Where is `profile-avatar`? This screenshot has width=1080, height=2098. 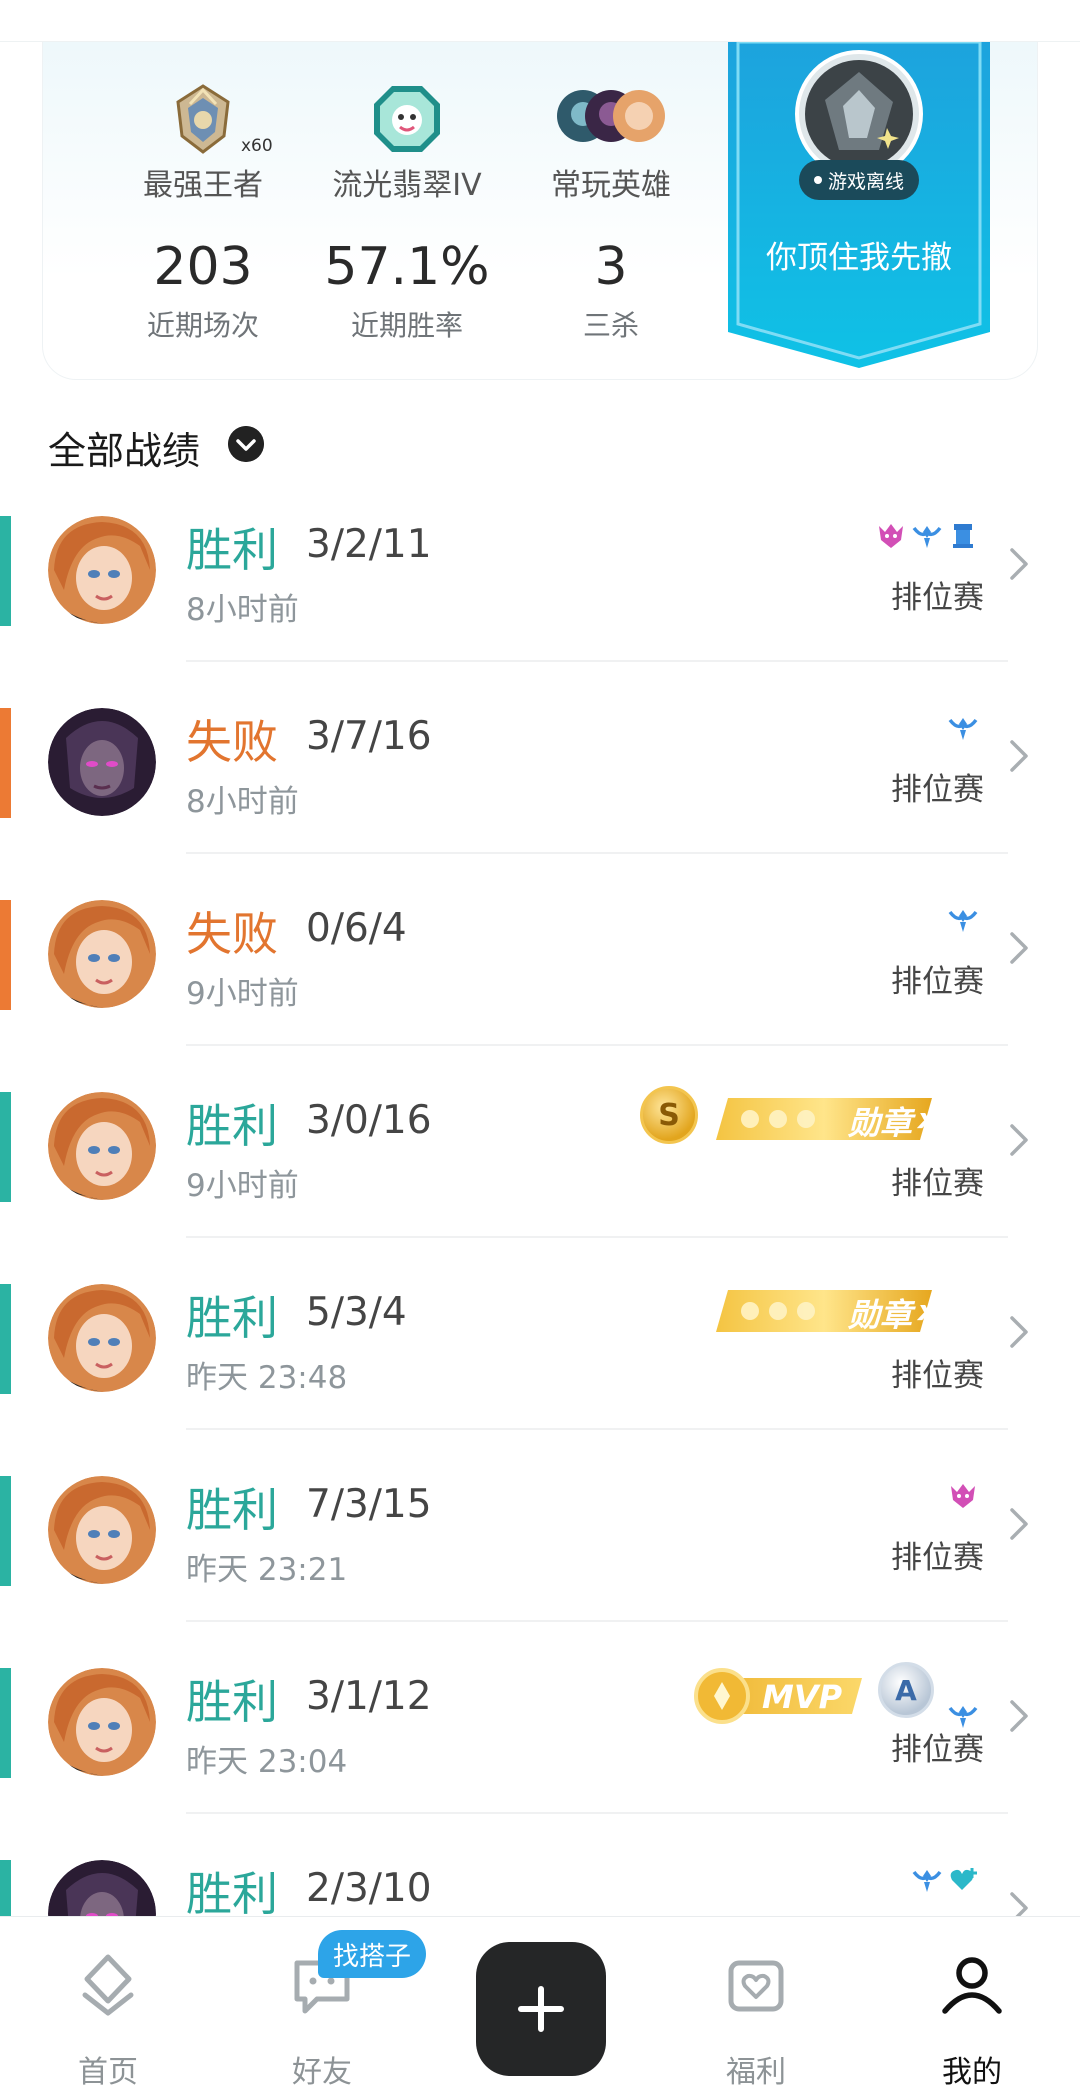
profile-avatar is located at coordinates (859, 114).